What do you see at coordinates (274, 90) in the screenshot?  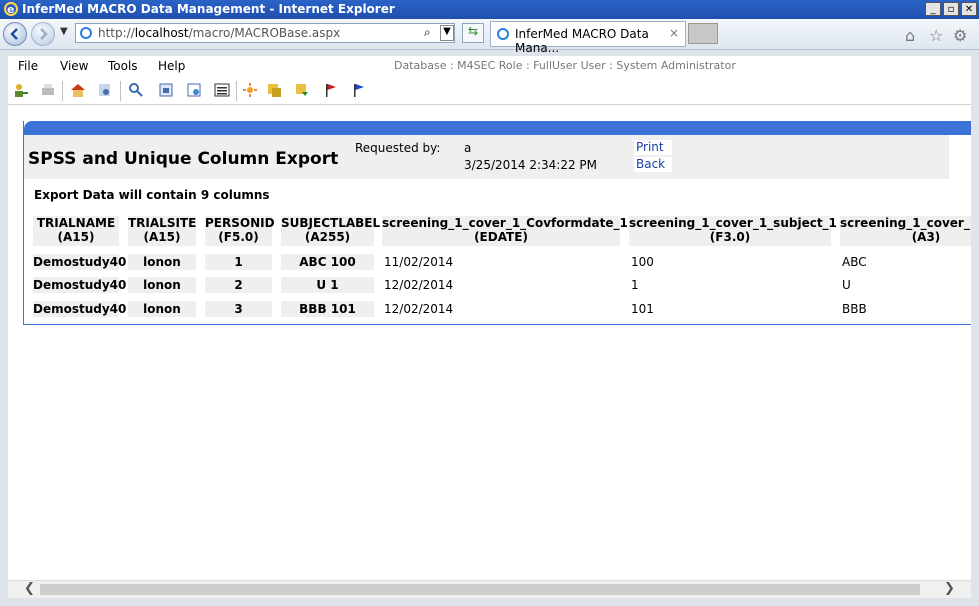 I see `export-grid-icon` at bounding box center [274, 90].